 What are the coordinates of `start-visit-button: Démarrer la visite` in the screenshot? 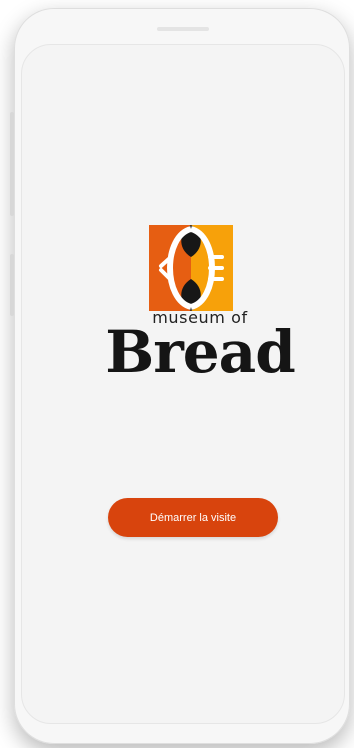 It's located at (193, 517).